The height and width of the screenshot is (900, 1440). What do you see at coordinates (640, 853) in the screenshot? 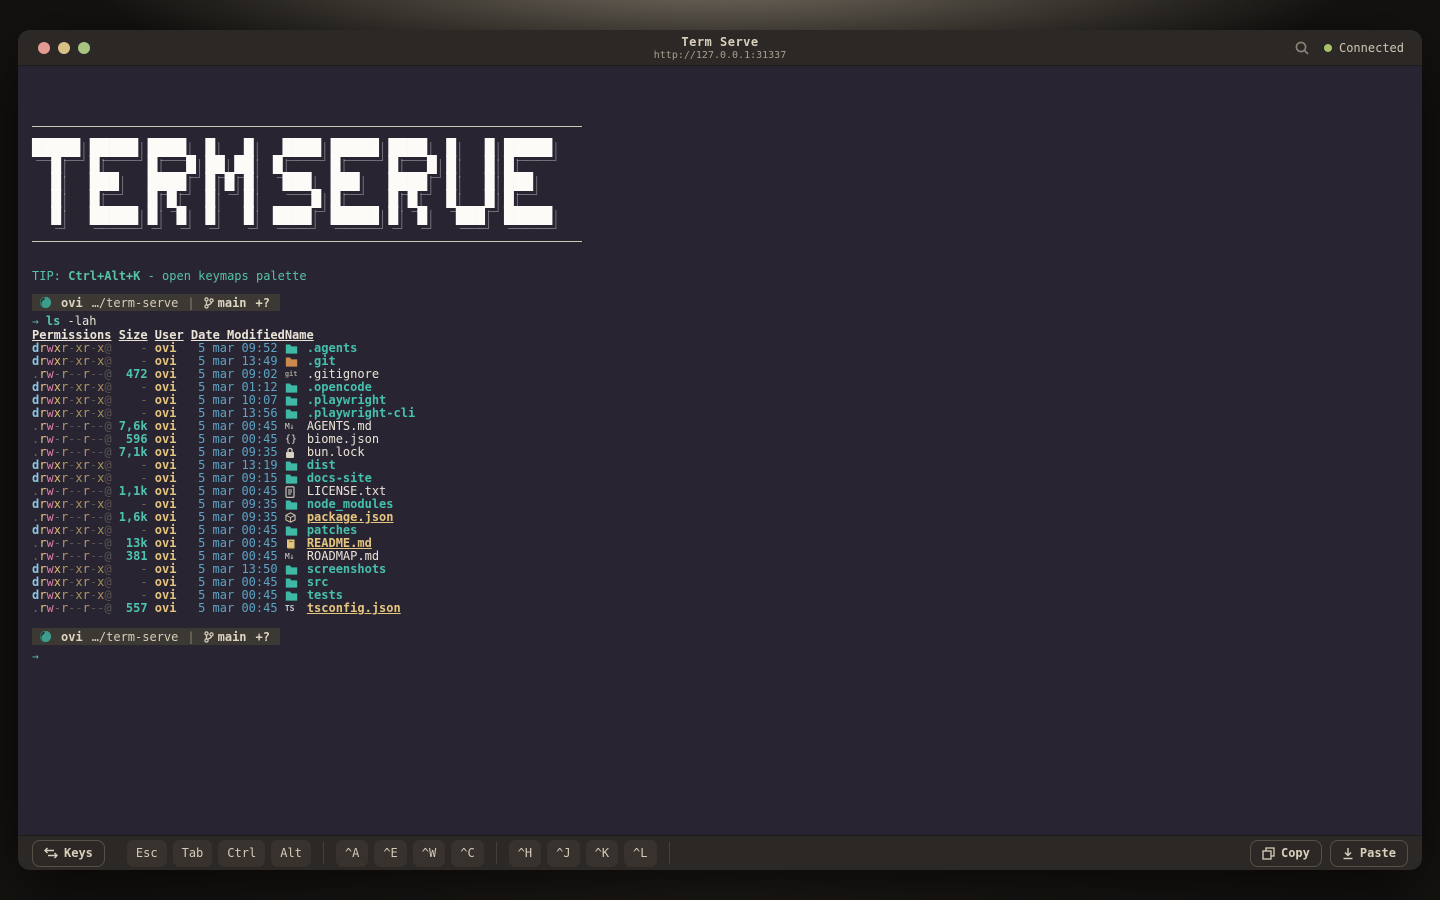
I see `key-ctrl-l: ^L` at bounding box center [640, 853].